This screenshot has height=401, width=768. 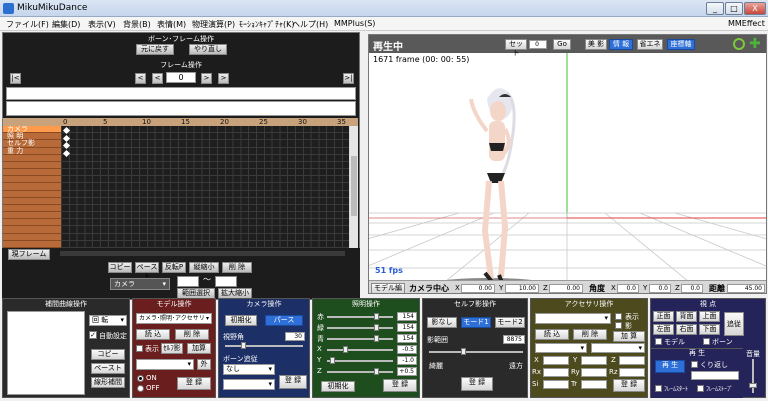 What do you see at coordinates (709, 316) in the screenshot?
I see `view-top-button: 上面` at bounding box center [709, 316].